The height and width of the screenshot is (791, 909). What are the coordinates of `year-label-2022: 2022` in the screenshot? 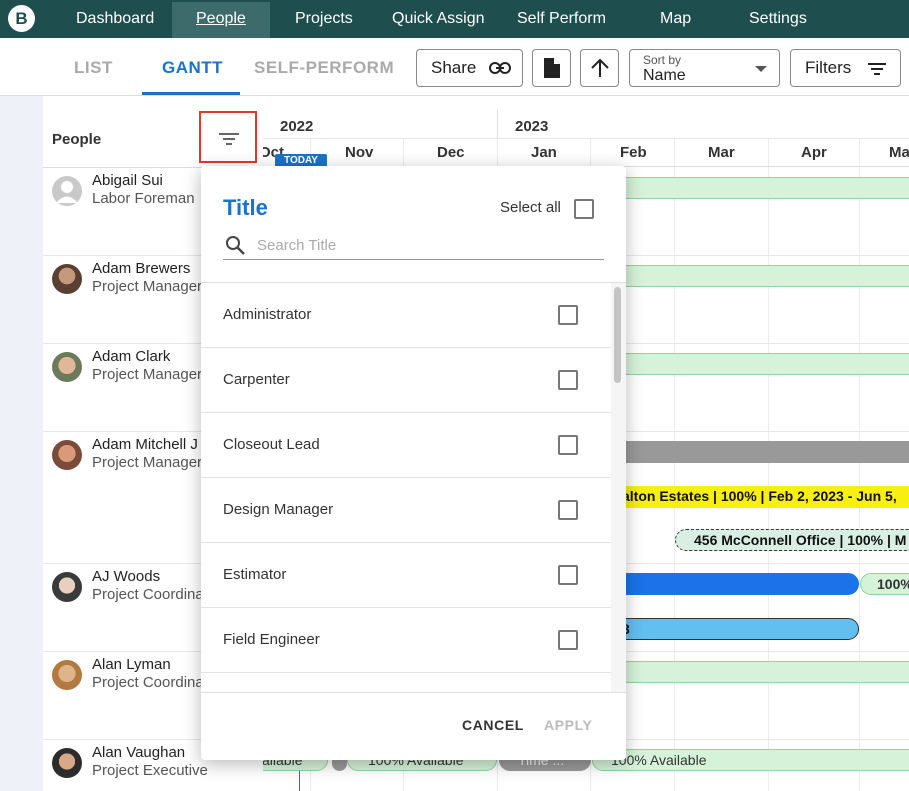 It's located at (297, 126).